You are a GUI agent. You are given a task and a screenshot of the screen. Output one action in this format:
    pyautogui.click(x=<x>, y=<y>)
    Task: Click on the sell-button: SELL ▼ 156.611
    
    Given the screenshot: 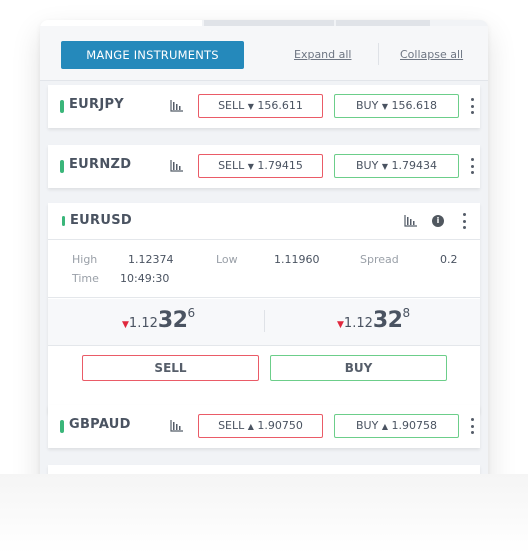 What is the action you would take?
    pyautogui.click(x=260, y=106)
    